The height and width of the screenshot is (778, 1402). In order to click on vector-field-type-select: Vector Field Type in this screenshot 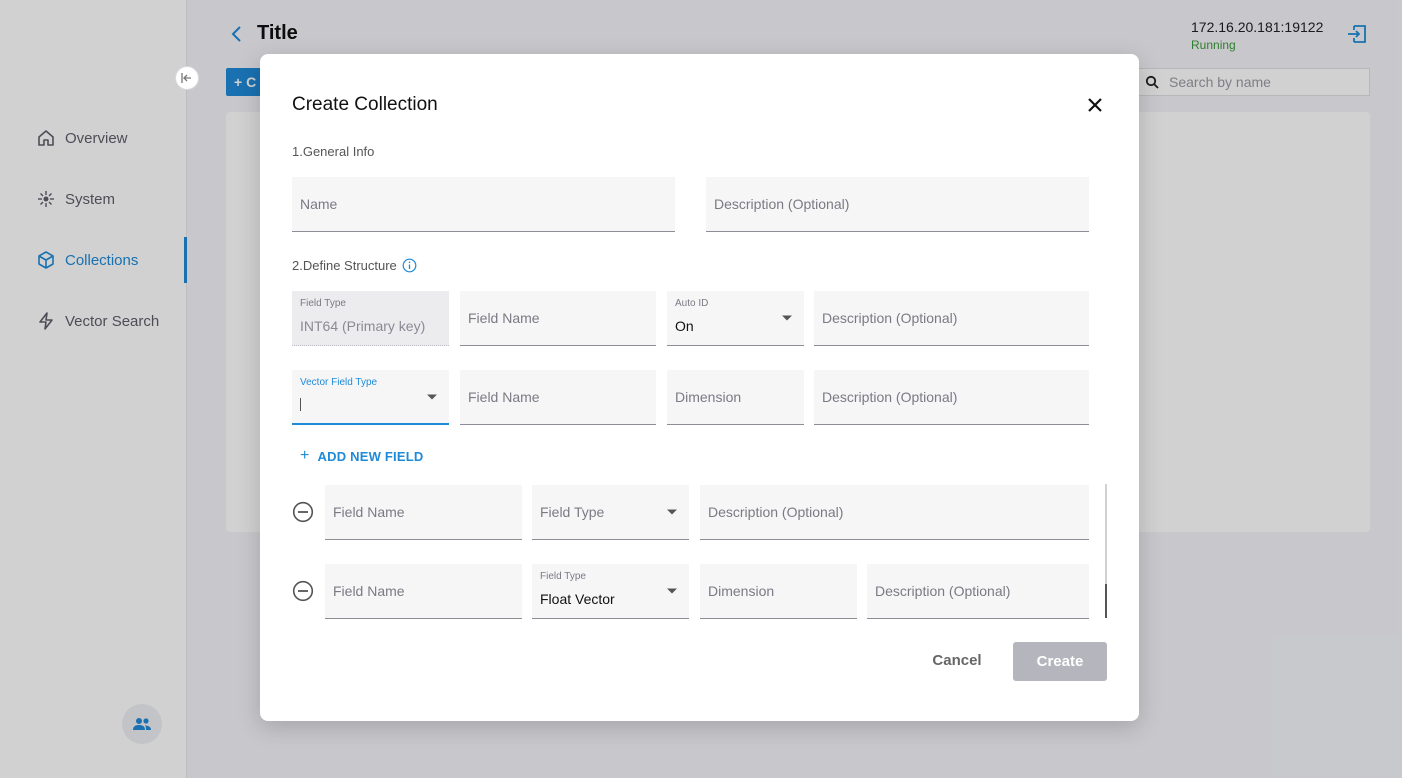, I will do `click(370, 397)`.